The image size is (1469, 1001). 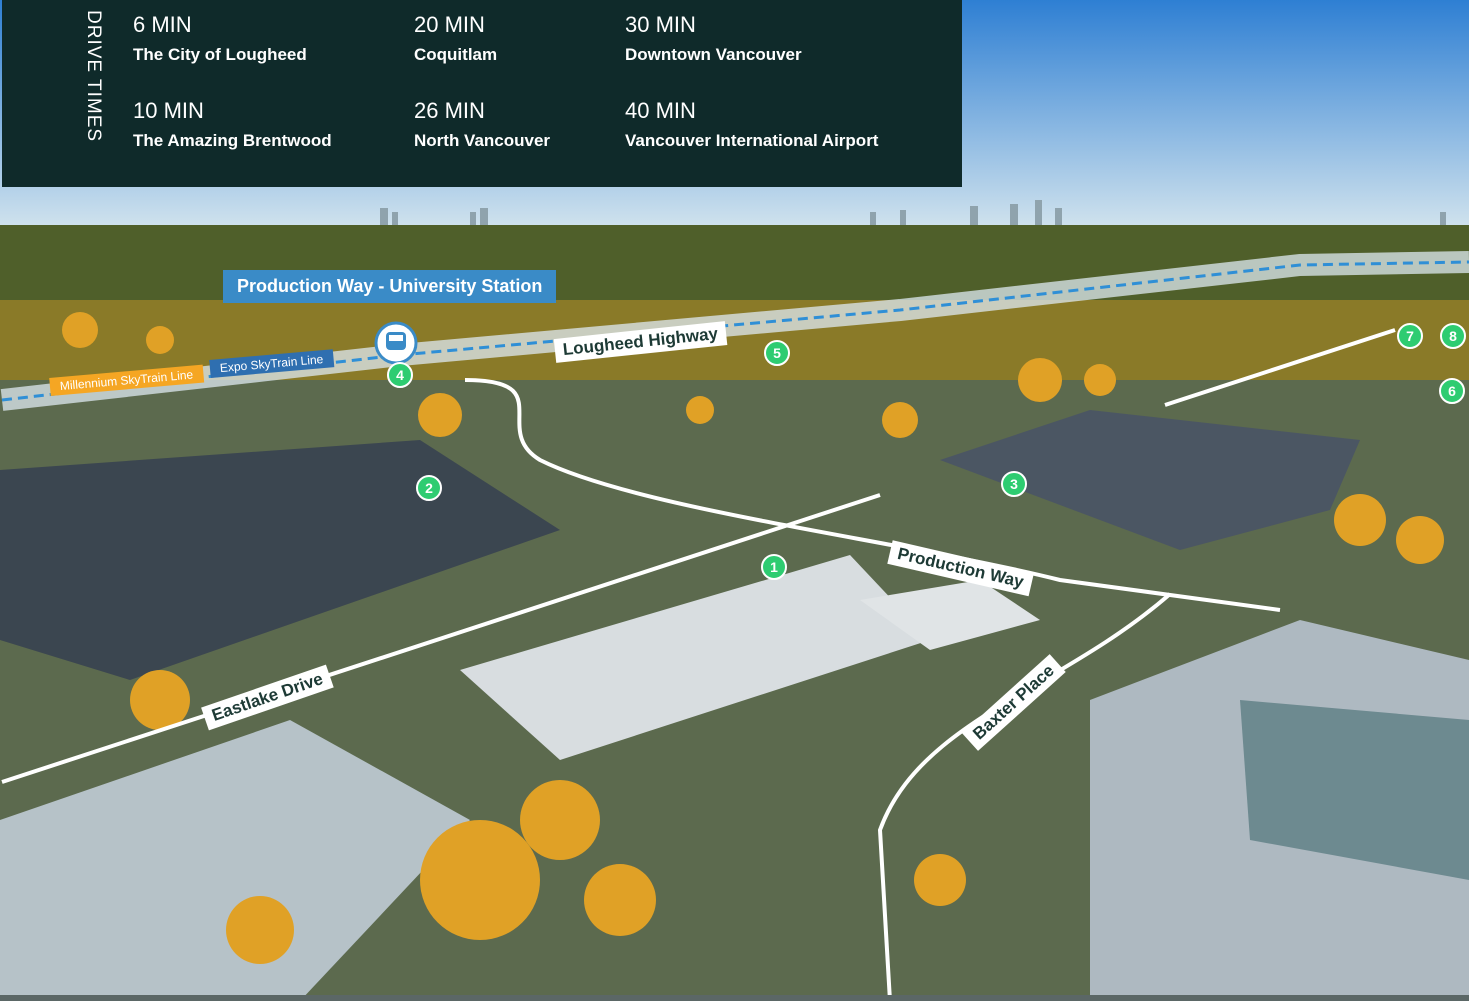 I want to click on drive-time-item: 10 MIN The Amazing Brentwood, so click(x=232, y=125).